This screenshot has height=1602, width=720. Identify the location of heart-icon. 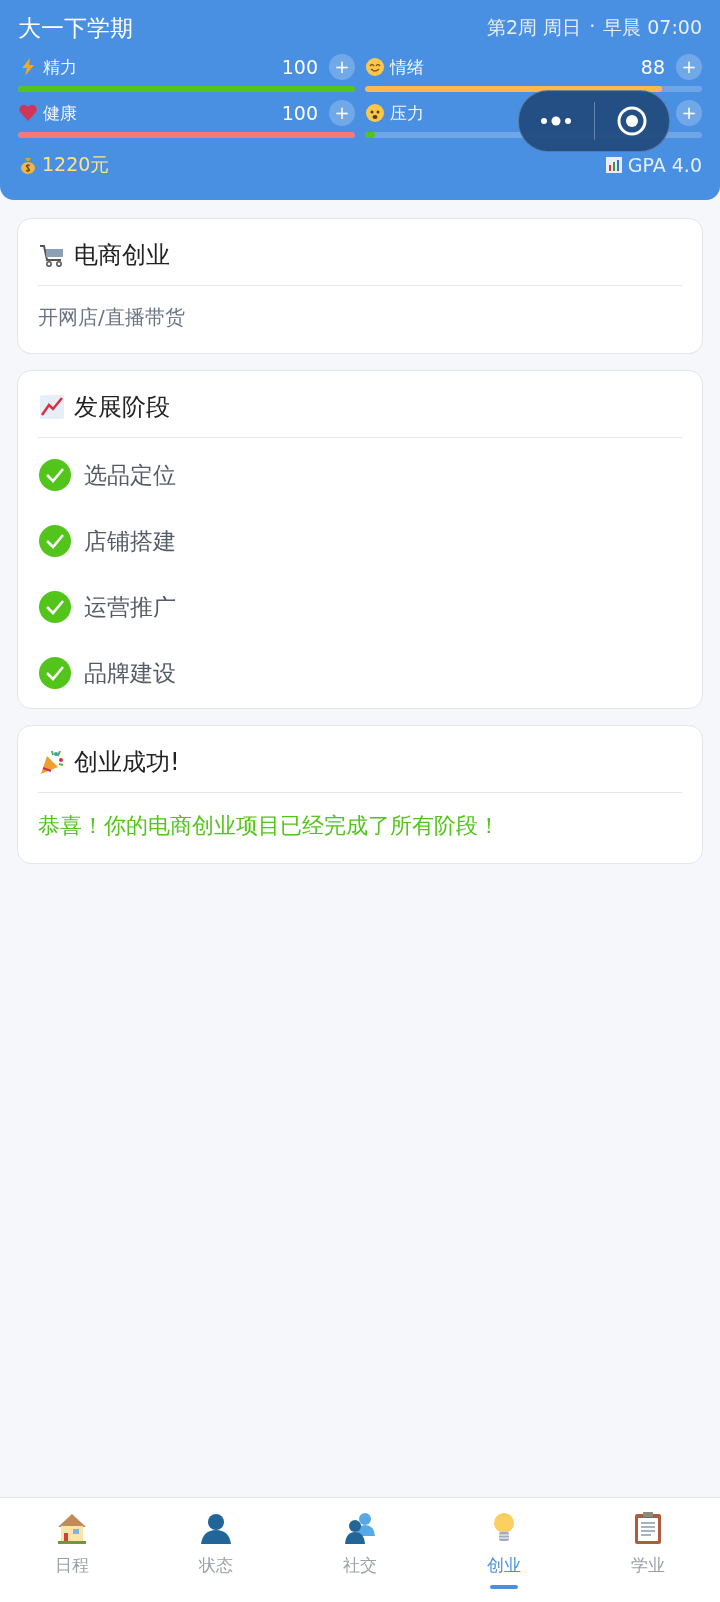
(28, 113).